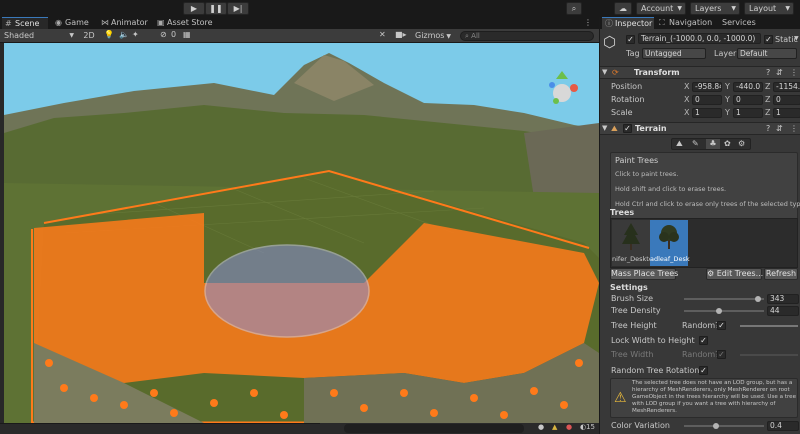 The height and width of the screenshot is (434, 800). I want to click on position-x-field: -958.84, so click(707, 87).